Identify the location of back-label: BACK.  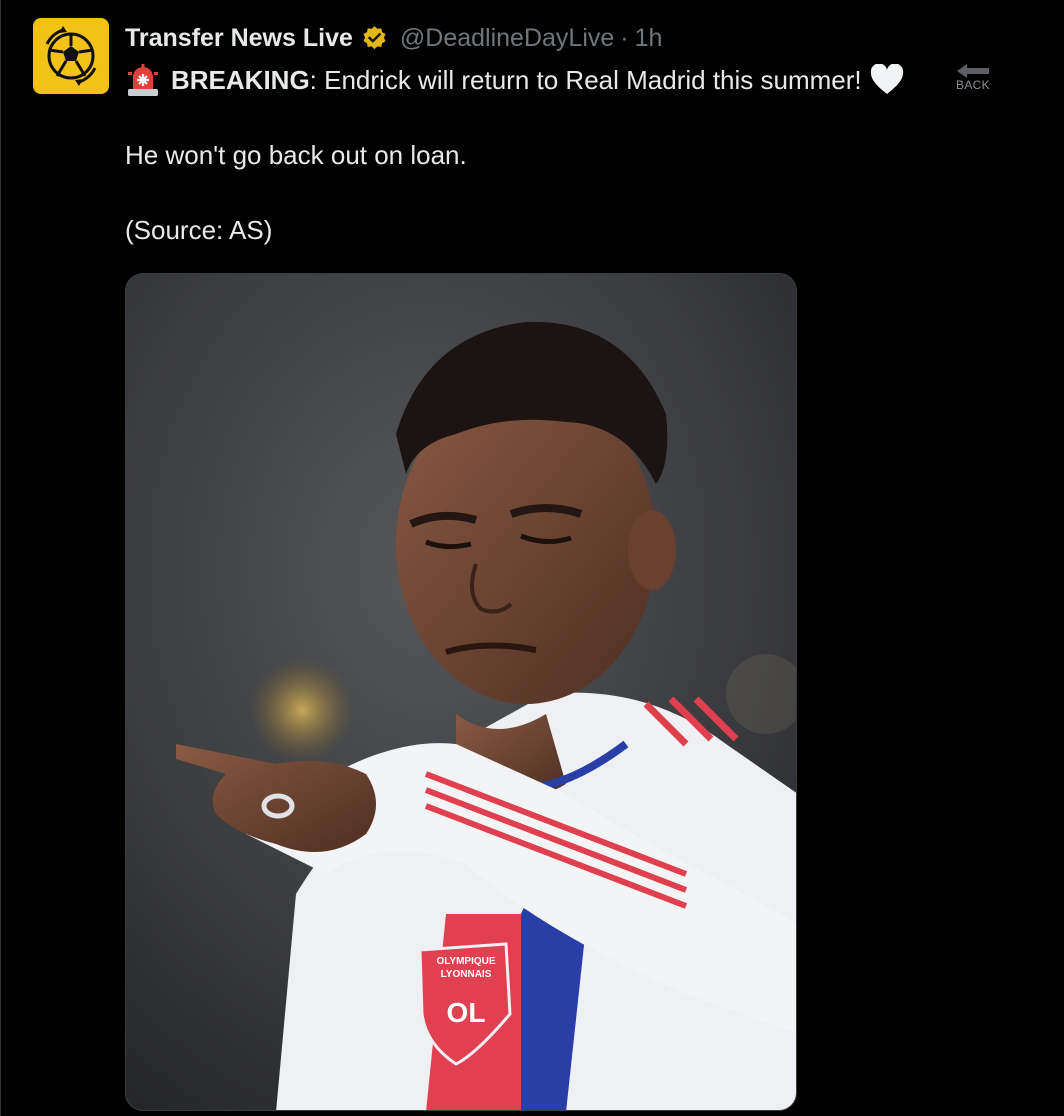
(973, 85).